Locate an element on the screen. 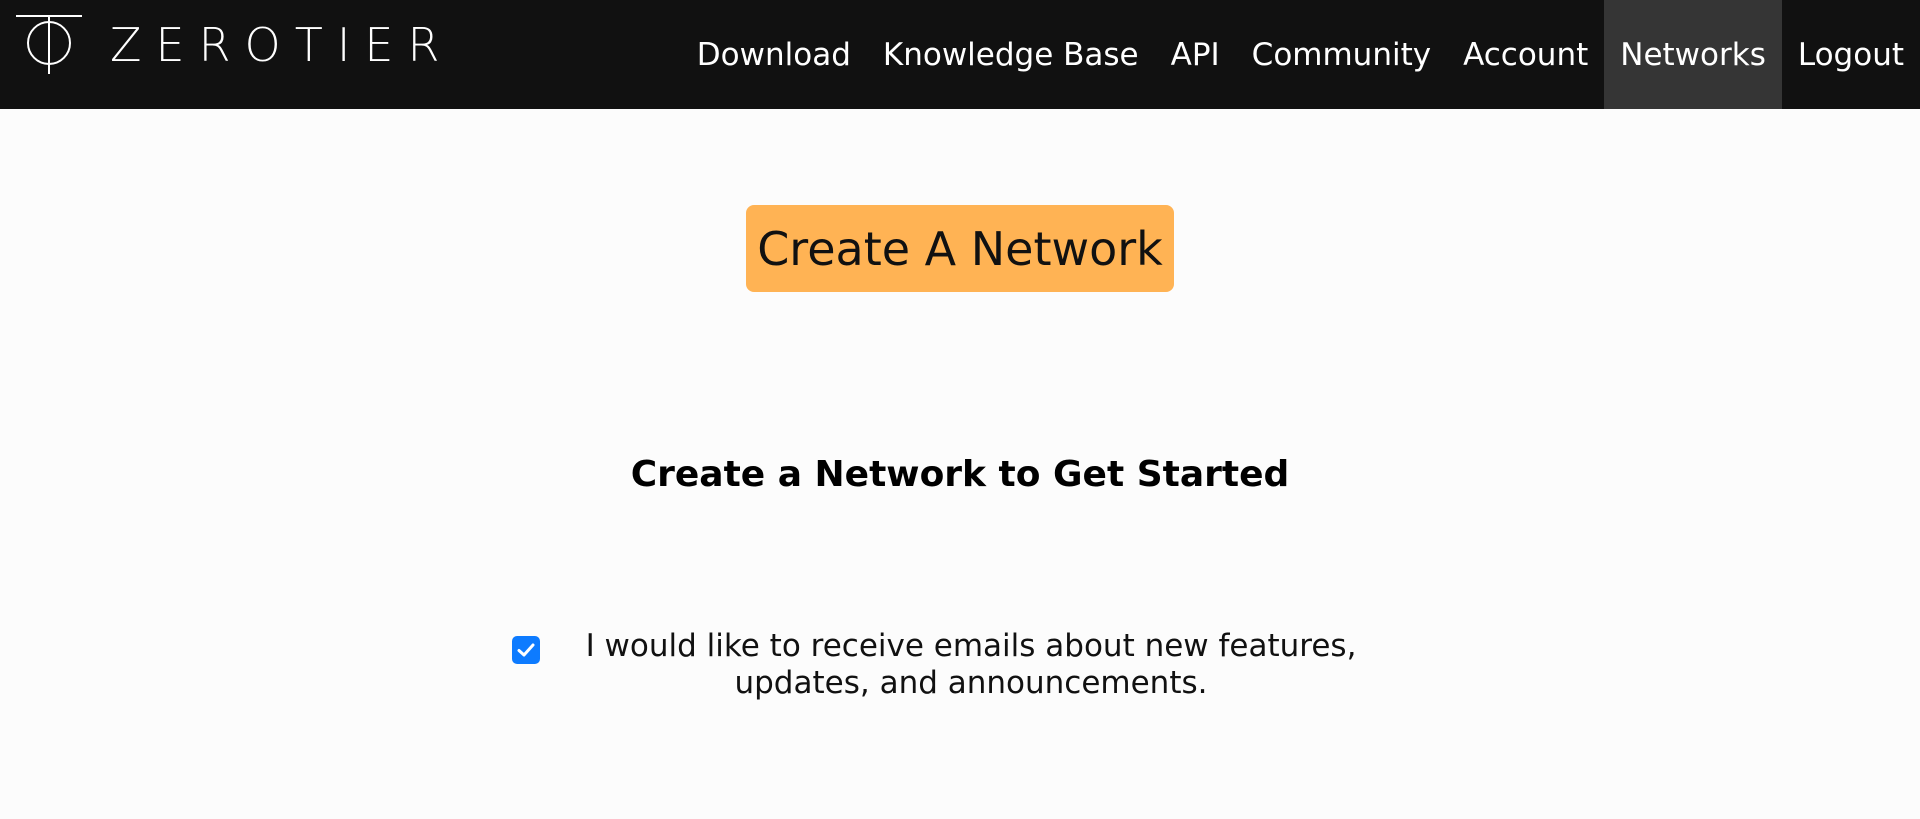 This screenshot has width=1920, height=819. page-heading: Create a Network to Get Started is located at coordinates (960, 474).